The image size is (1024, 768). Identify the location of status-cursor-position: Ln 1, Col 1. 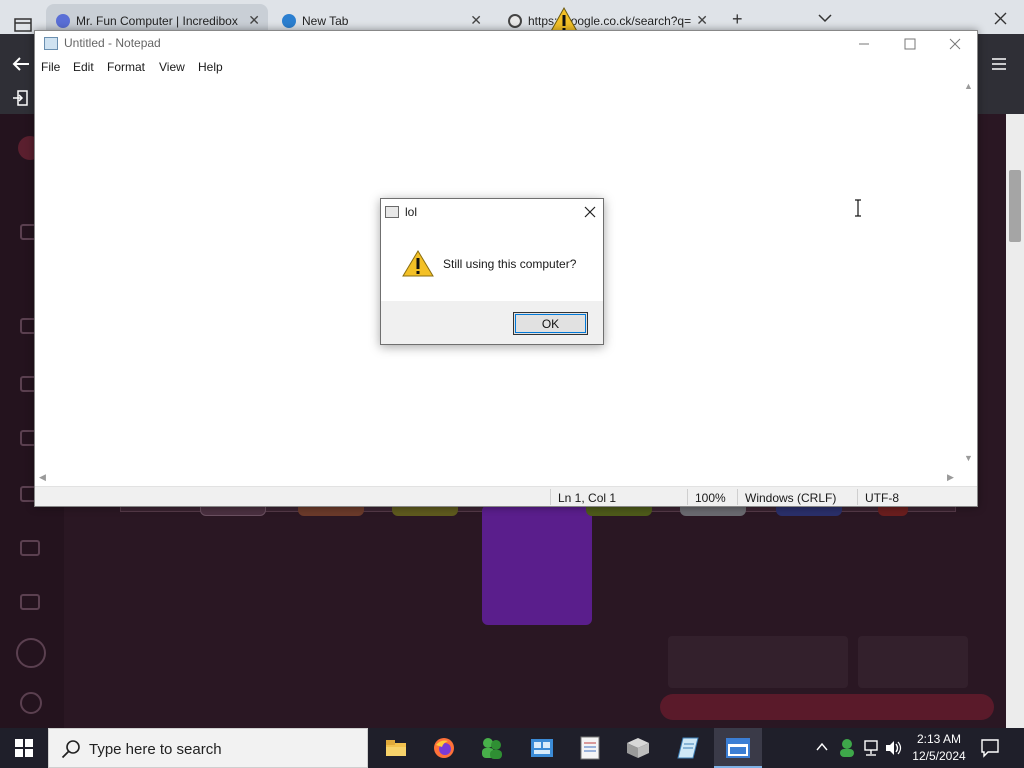
(587, 498).